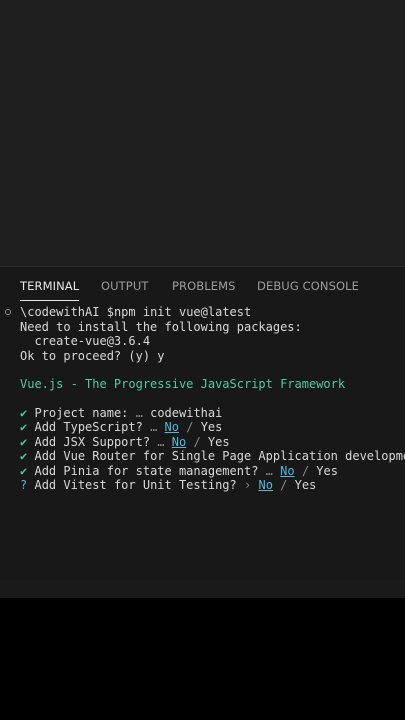  What do you see at coordinates (92, 356) in the screenshot?
I see `proceed-prompt: Ok to proceed? (y) y` at bounding box center [92, 356].